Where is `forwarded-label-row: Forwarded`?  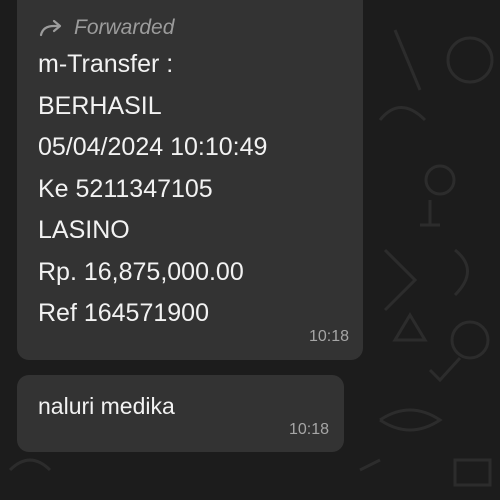
forwarded-label-row: Forwarded is located at coordinates (106, 28).